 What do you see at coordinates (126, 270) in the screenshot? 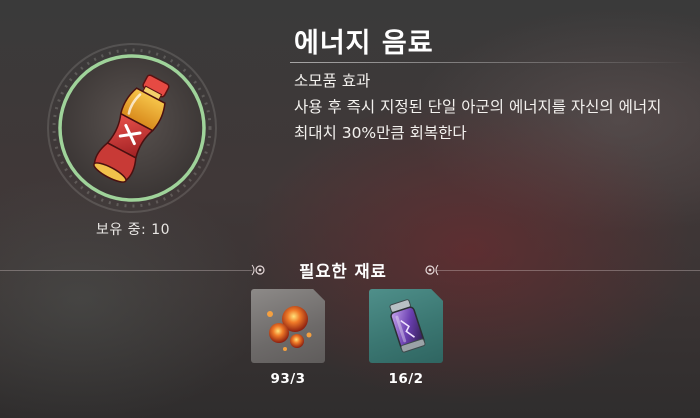
I see `section-divider-left` at bounding box center [126, 270].